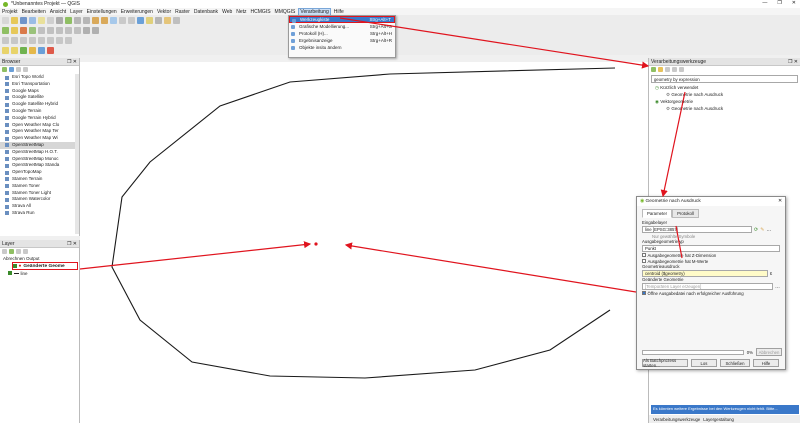 The height and width of the screenshot is (423, 800). Describe the element at coordinates (705, 273) in the screenshot. I see `geometry-expression-input: centroid ($geometry)` at that location.